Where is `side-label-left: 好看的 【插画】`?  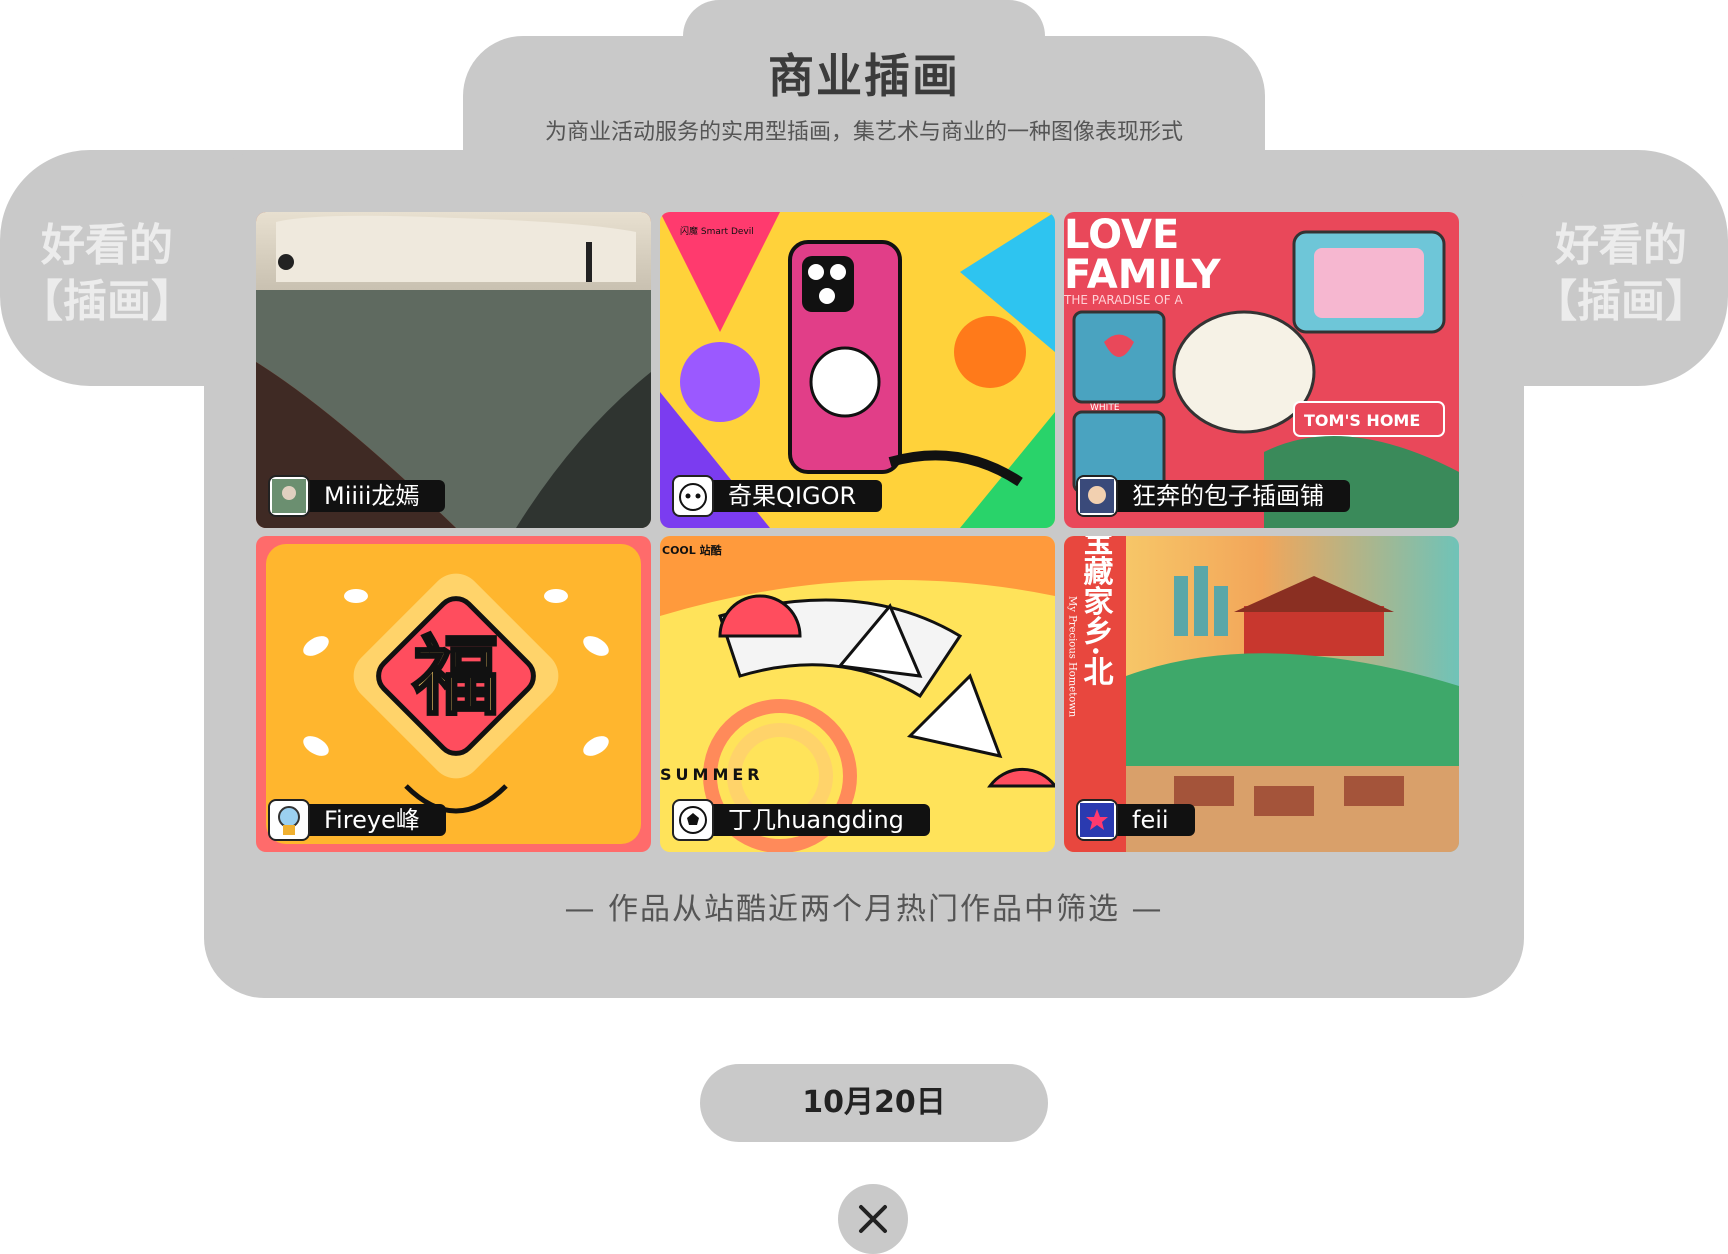
side-label-left: 好看的 【插画】 is located at coordinates (107, 274).